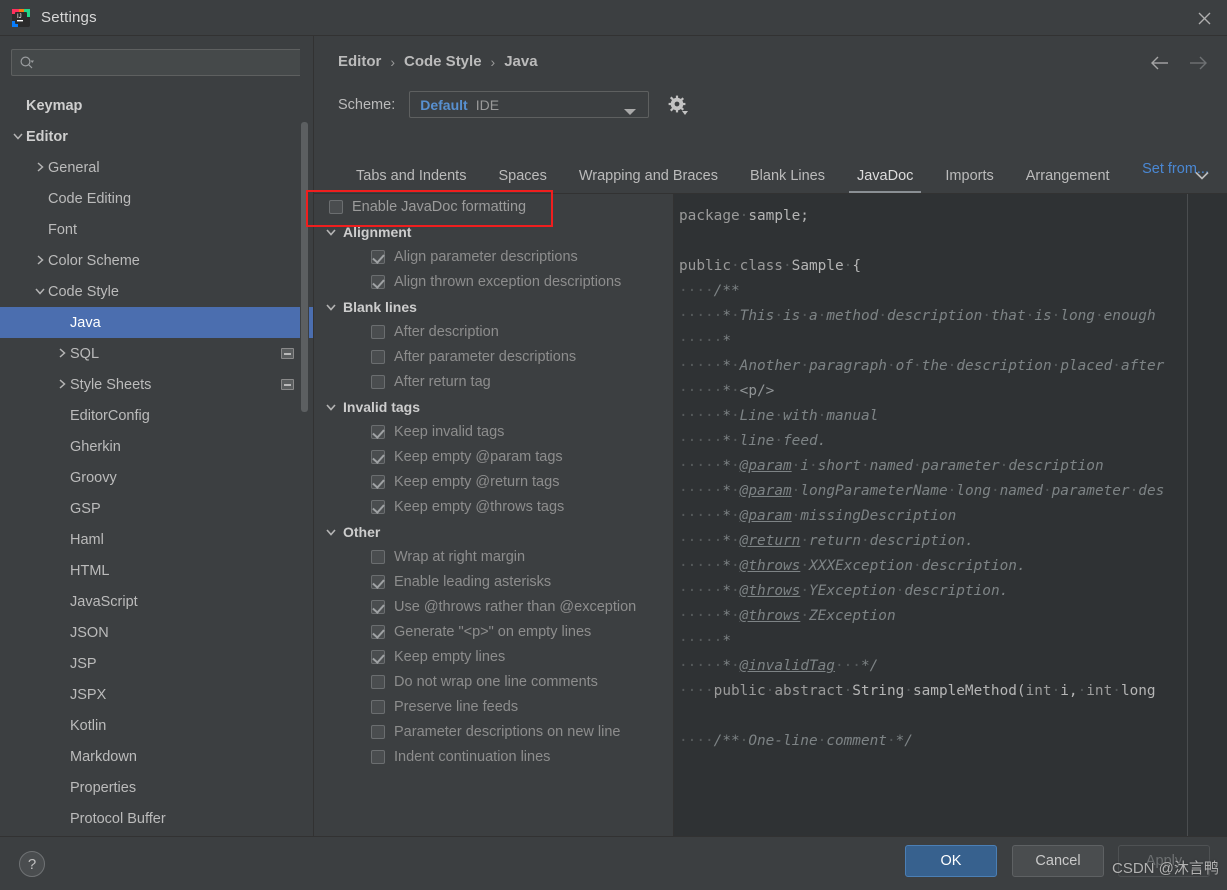 This screenshot has width=1227, height=890. What do you see at coordinates (494, 681) in the screenshot?
I see `checkbox-do-not-wrap-one-line-comments: Do not wrap one line comments` at bounding box center [494, 681].